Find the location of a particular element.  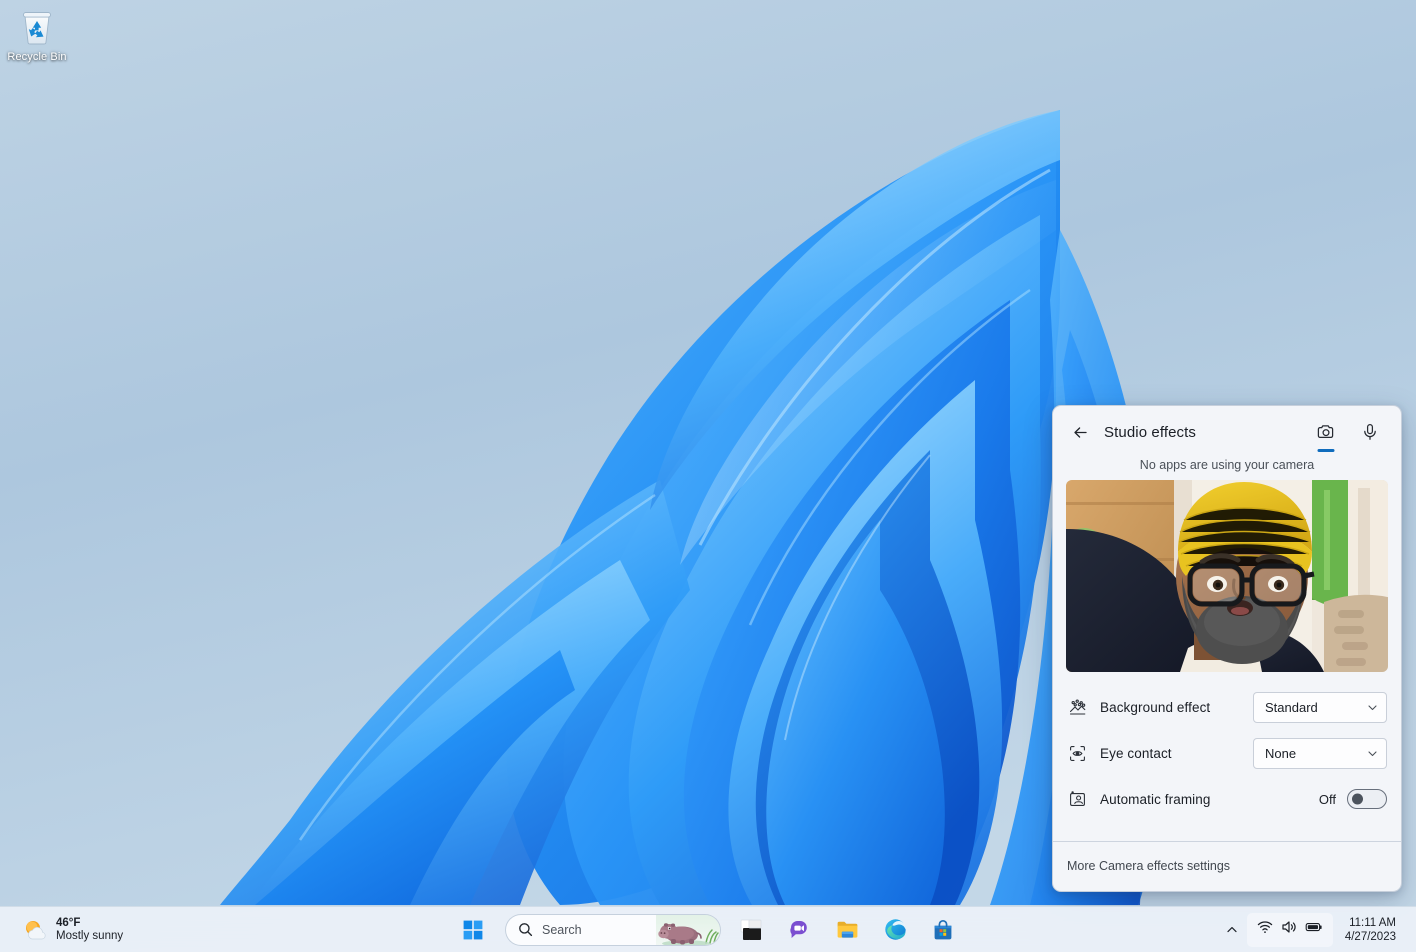

battery-icon is located at coordinates (1314, 929).